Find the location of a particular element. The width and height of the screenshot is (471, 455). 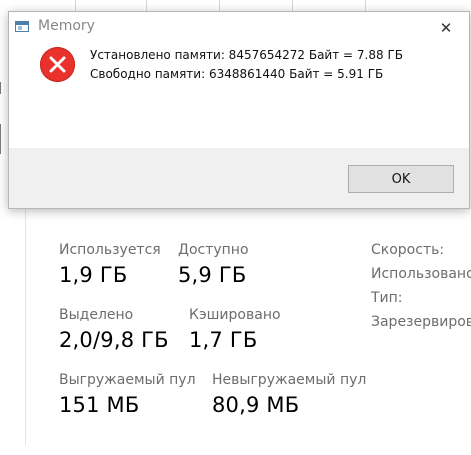

stat-cached: Кэшировано 1,7 ГБ is located at coordinates (235, 329).